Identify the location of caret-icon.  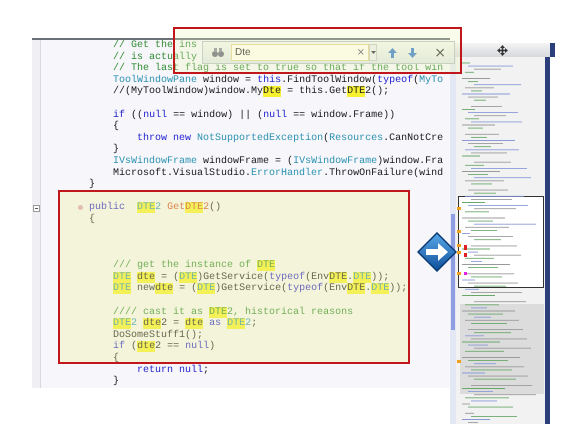
(373, 52).